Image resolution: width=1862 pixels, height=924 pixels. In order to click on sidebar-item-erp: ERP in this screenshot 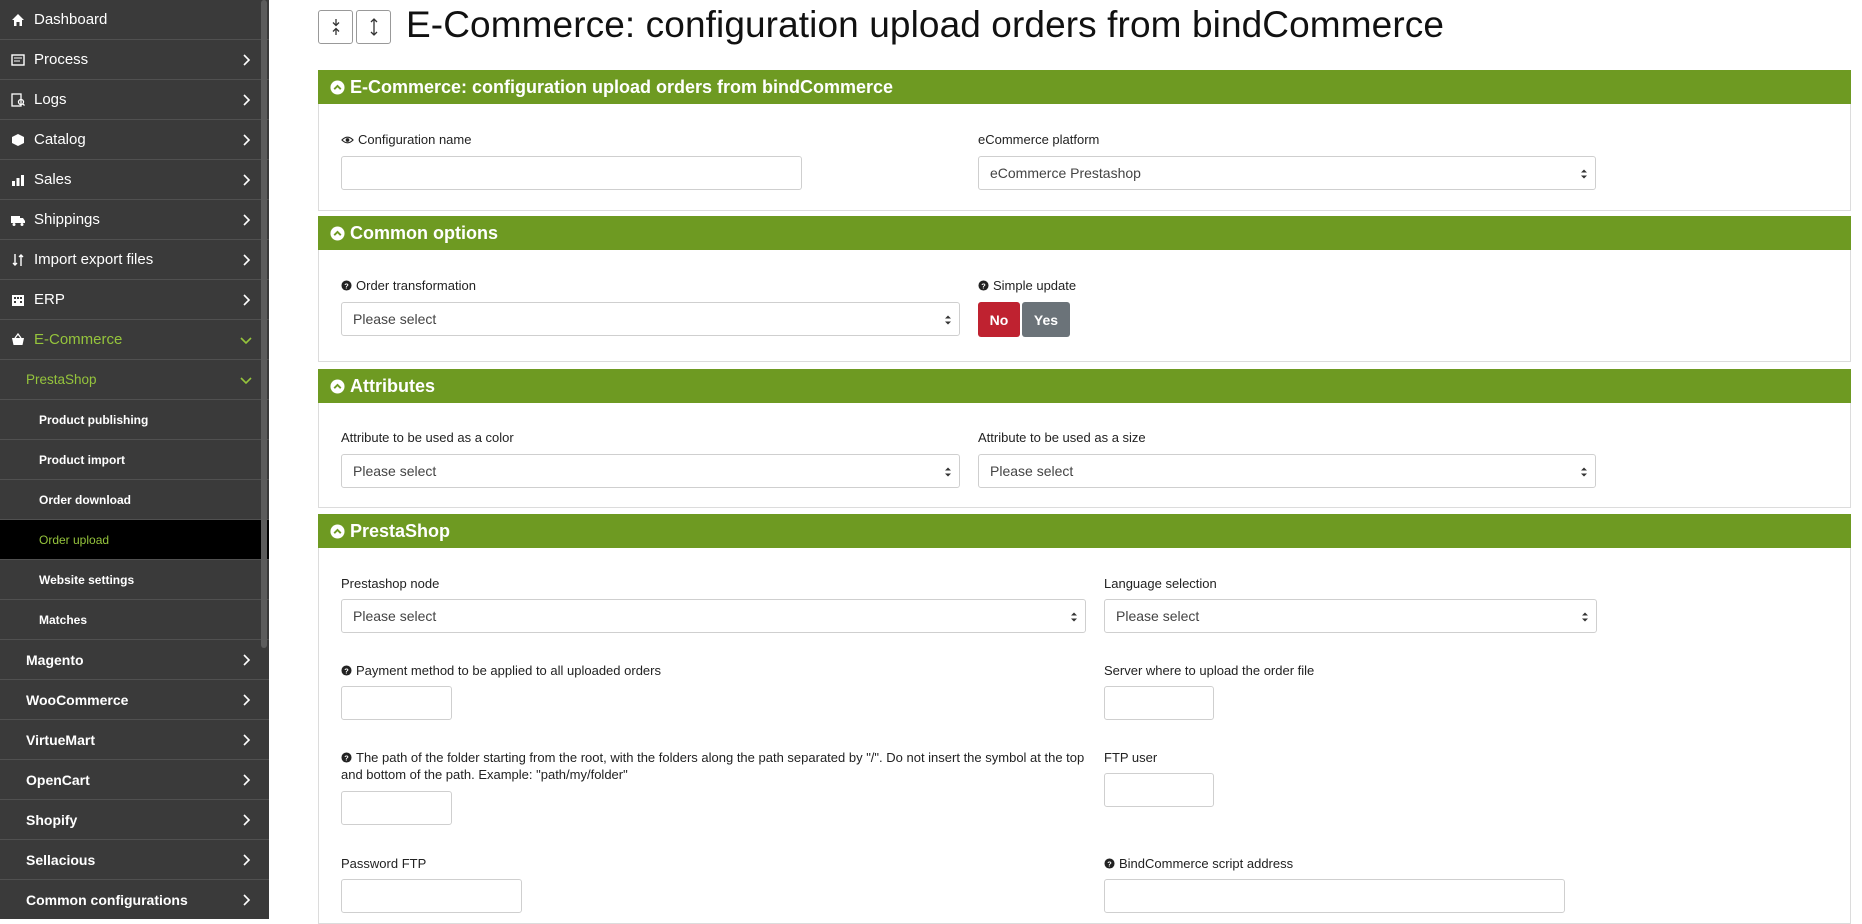, I will do `click(134, 300)`.